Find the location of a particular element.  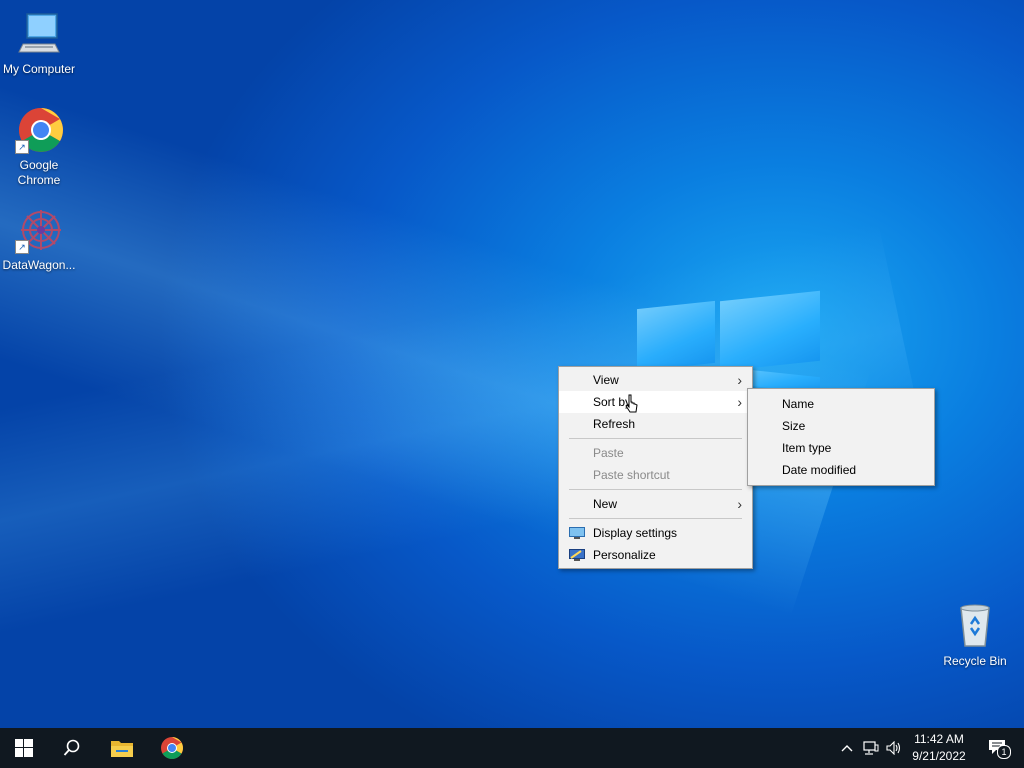

action-center-button: 1 is located at coordinates (998, 748).